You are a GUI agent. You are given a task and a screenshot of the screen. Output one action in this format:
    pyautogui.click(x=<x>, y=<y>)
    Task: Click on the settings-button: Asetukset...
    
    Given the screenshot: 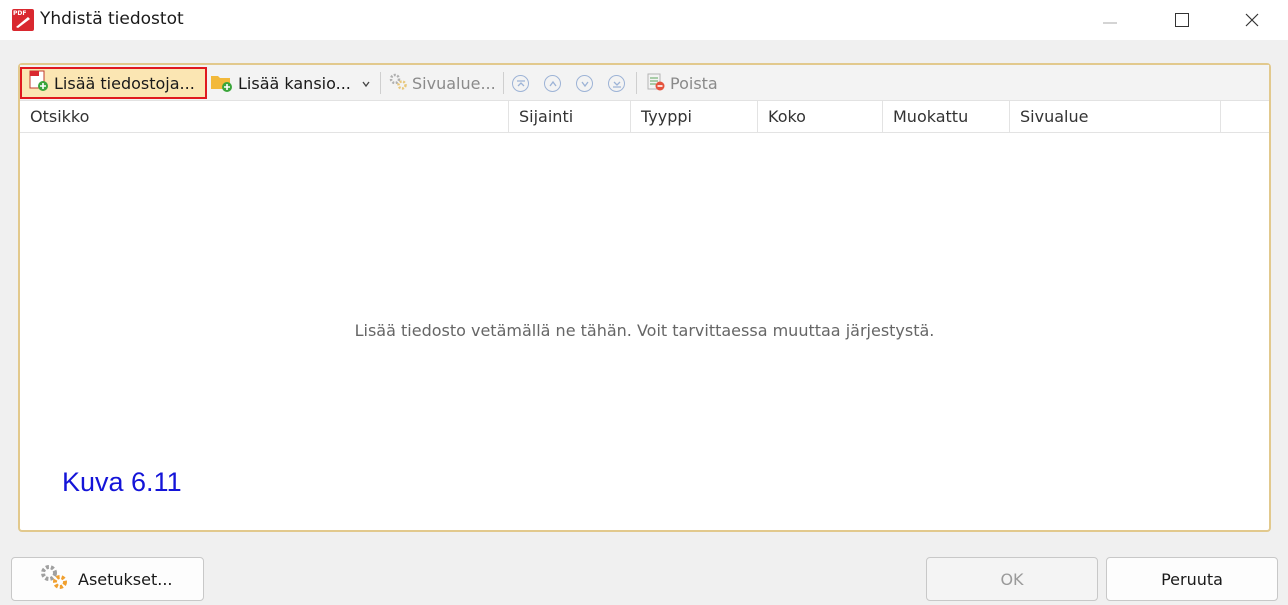 What is the action you would take?
    pyautogui.click(x=107, y=579)
    